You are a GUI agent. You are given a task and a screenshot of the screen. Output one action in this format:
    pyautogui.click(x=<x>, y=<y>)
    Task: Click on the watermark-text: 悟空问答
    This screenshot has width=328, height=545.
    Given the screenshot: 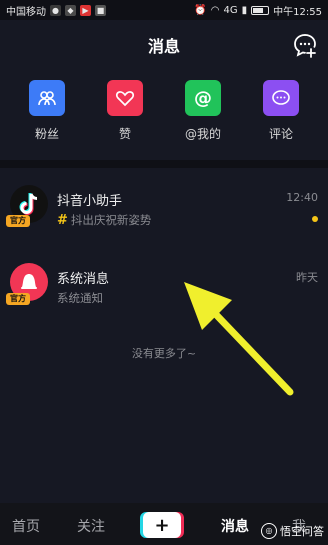 What is the action you would take?
    pyautogui.click(x=302, y=531)
    